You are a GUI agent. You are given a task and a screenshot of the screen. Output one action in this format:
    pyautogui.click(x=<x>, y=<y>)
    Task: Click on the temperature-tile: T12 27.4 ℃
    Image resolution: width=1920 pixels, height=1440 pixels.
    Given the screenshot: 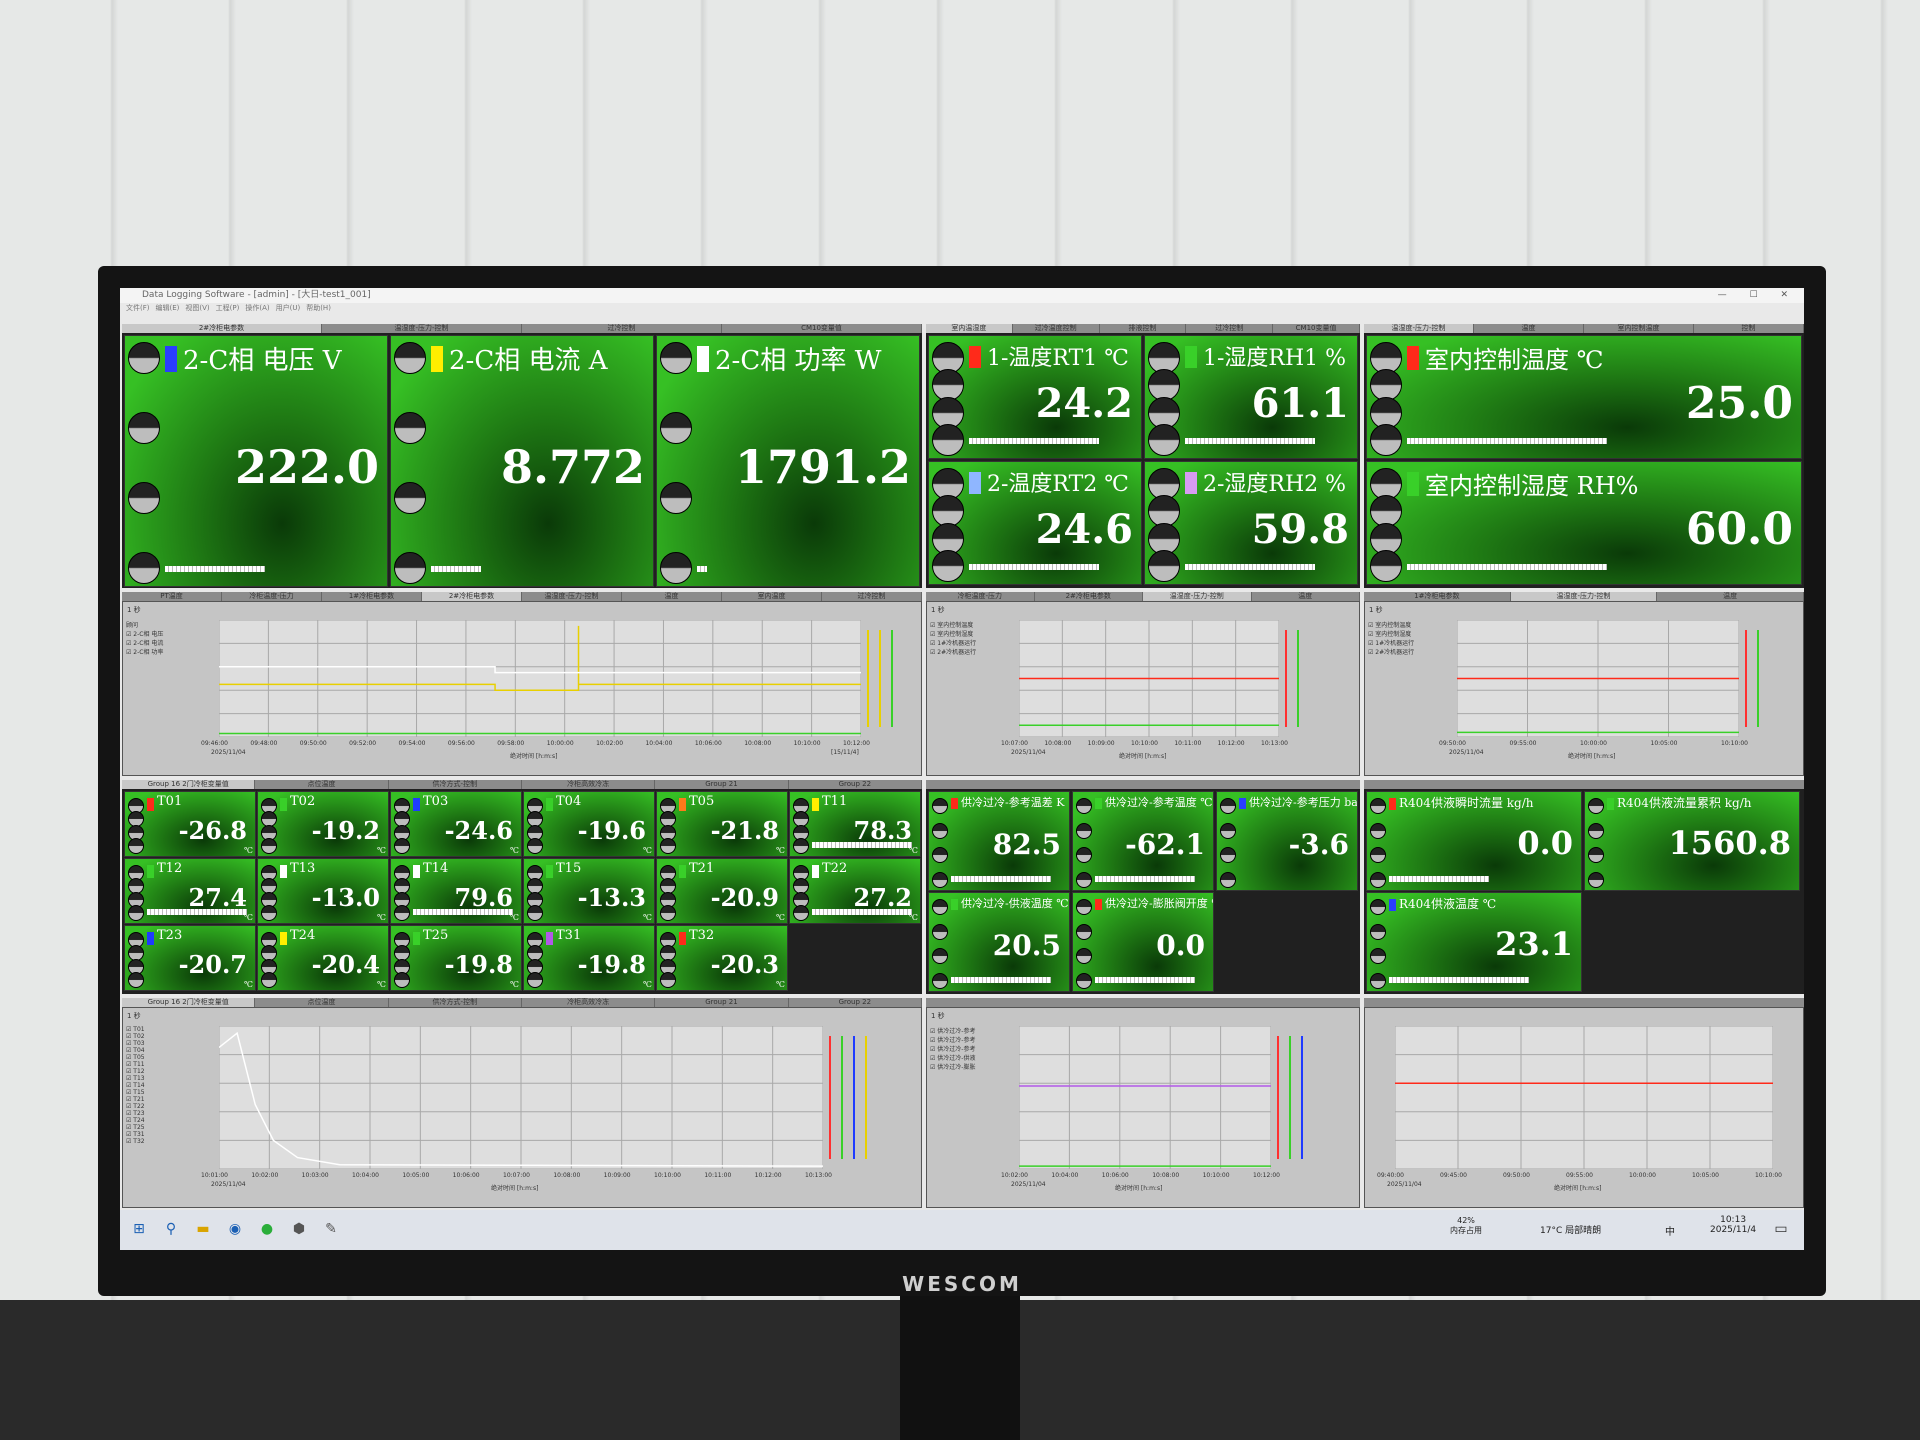 What is the action you would take?
    pyautogui.click(x=190, y=891)
    